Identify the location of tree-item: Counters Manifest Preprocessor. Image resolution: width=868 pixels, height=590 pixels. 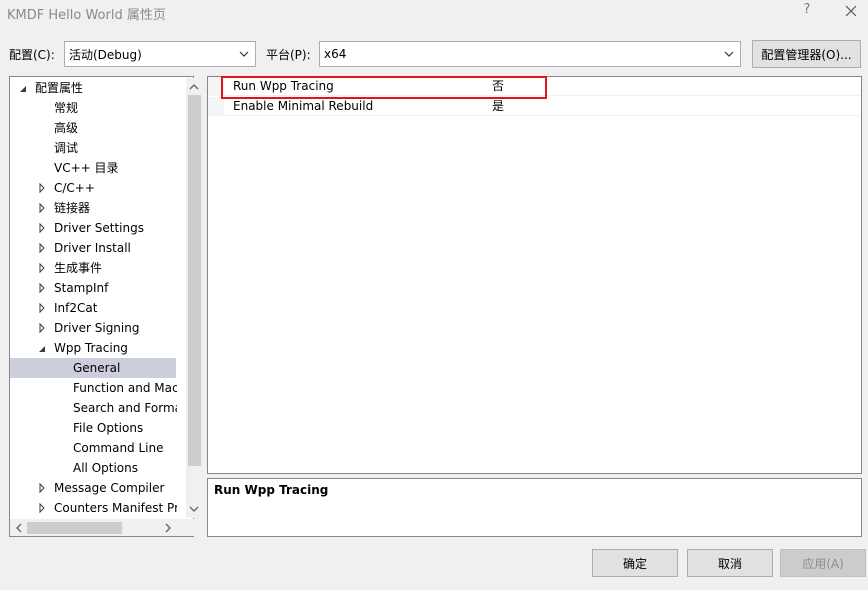
(93, 508).